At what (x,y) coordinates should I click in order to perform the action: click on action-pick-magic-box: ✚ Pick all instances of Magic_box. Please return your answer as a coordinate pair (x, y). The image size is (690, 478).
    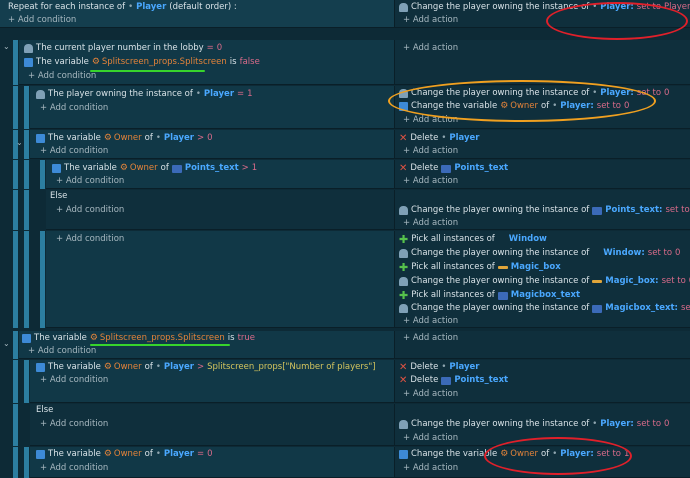
    Looking at the image, I should click on (480, 267).